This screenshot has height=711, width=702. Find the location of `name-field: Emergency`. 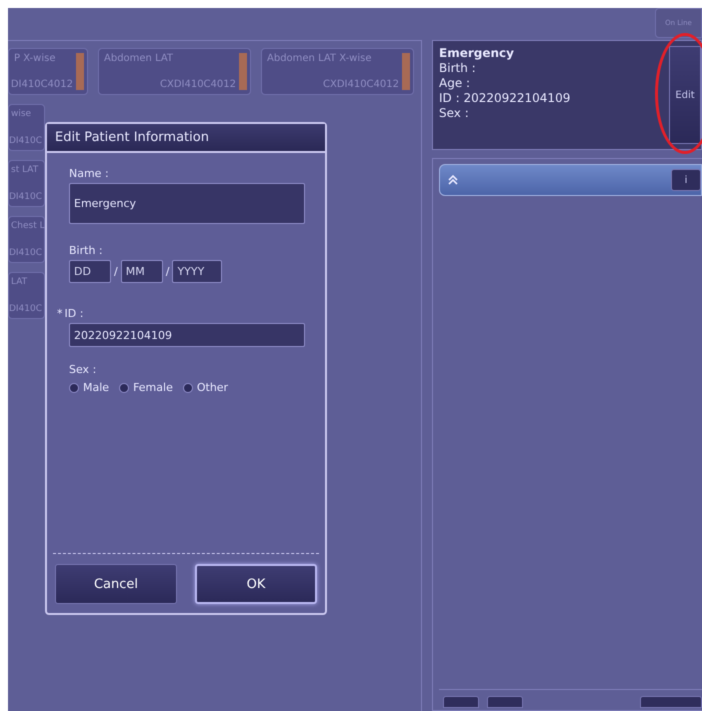

name-field: Emergency is located at coordinates (187, 203).